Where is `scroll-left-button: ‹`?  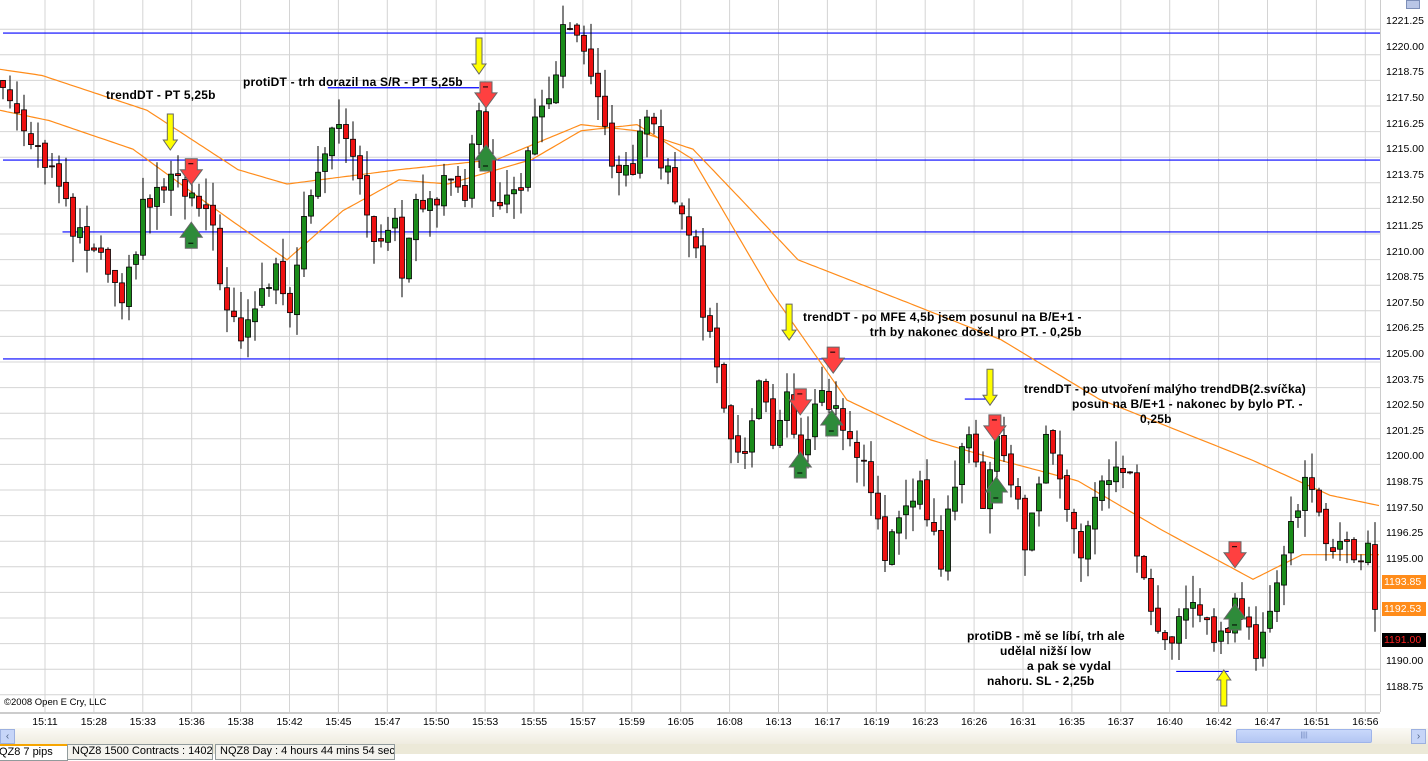
scroll-left-button: ‹ is located at coordinates (7, 736).